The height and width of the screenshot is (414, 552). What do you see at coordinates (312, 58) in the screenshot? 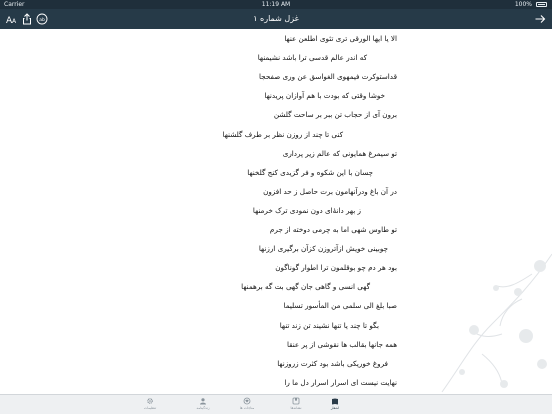
I see `poem-verse: که اندر عالم قدسی ترا باشد نشیمنها` at bounding box center [312, 58].